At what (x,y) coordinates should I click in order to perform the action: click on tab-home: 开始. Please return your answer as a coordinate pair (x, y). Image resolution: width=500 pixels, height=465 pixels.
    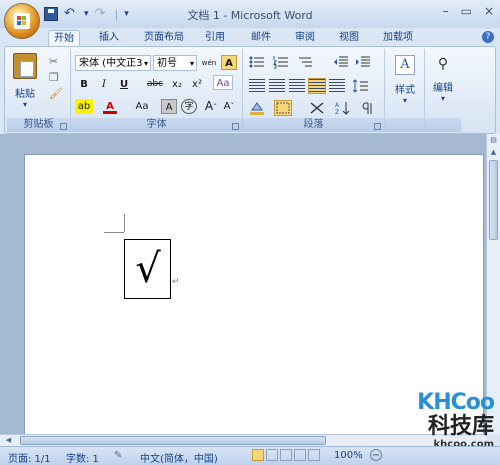
    Looking at the image, I should click on (64, 38).